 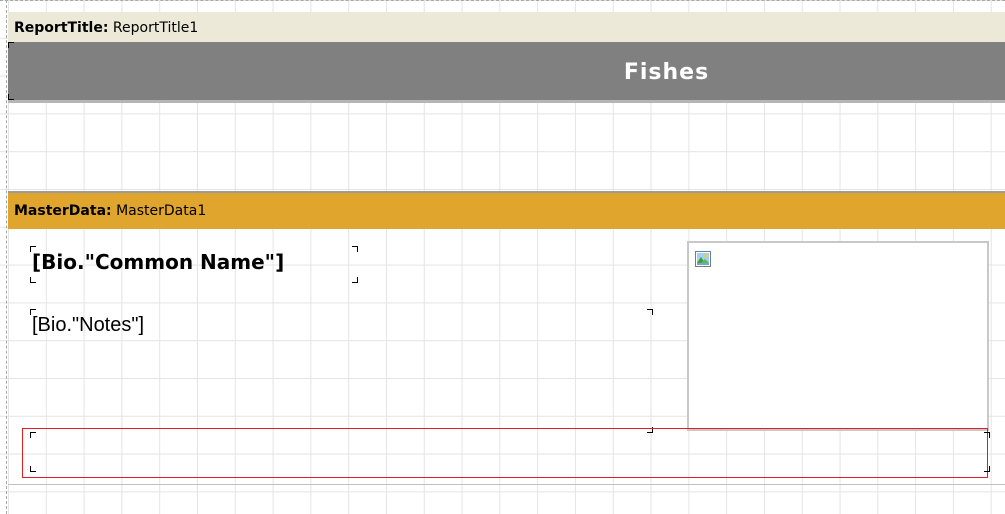 I want to click on notes-memo: [Bio."Notes"], so click(x=88, y=325).